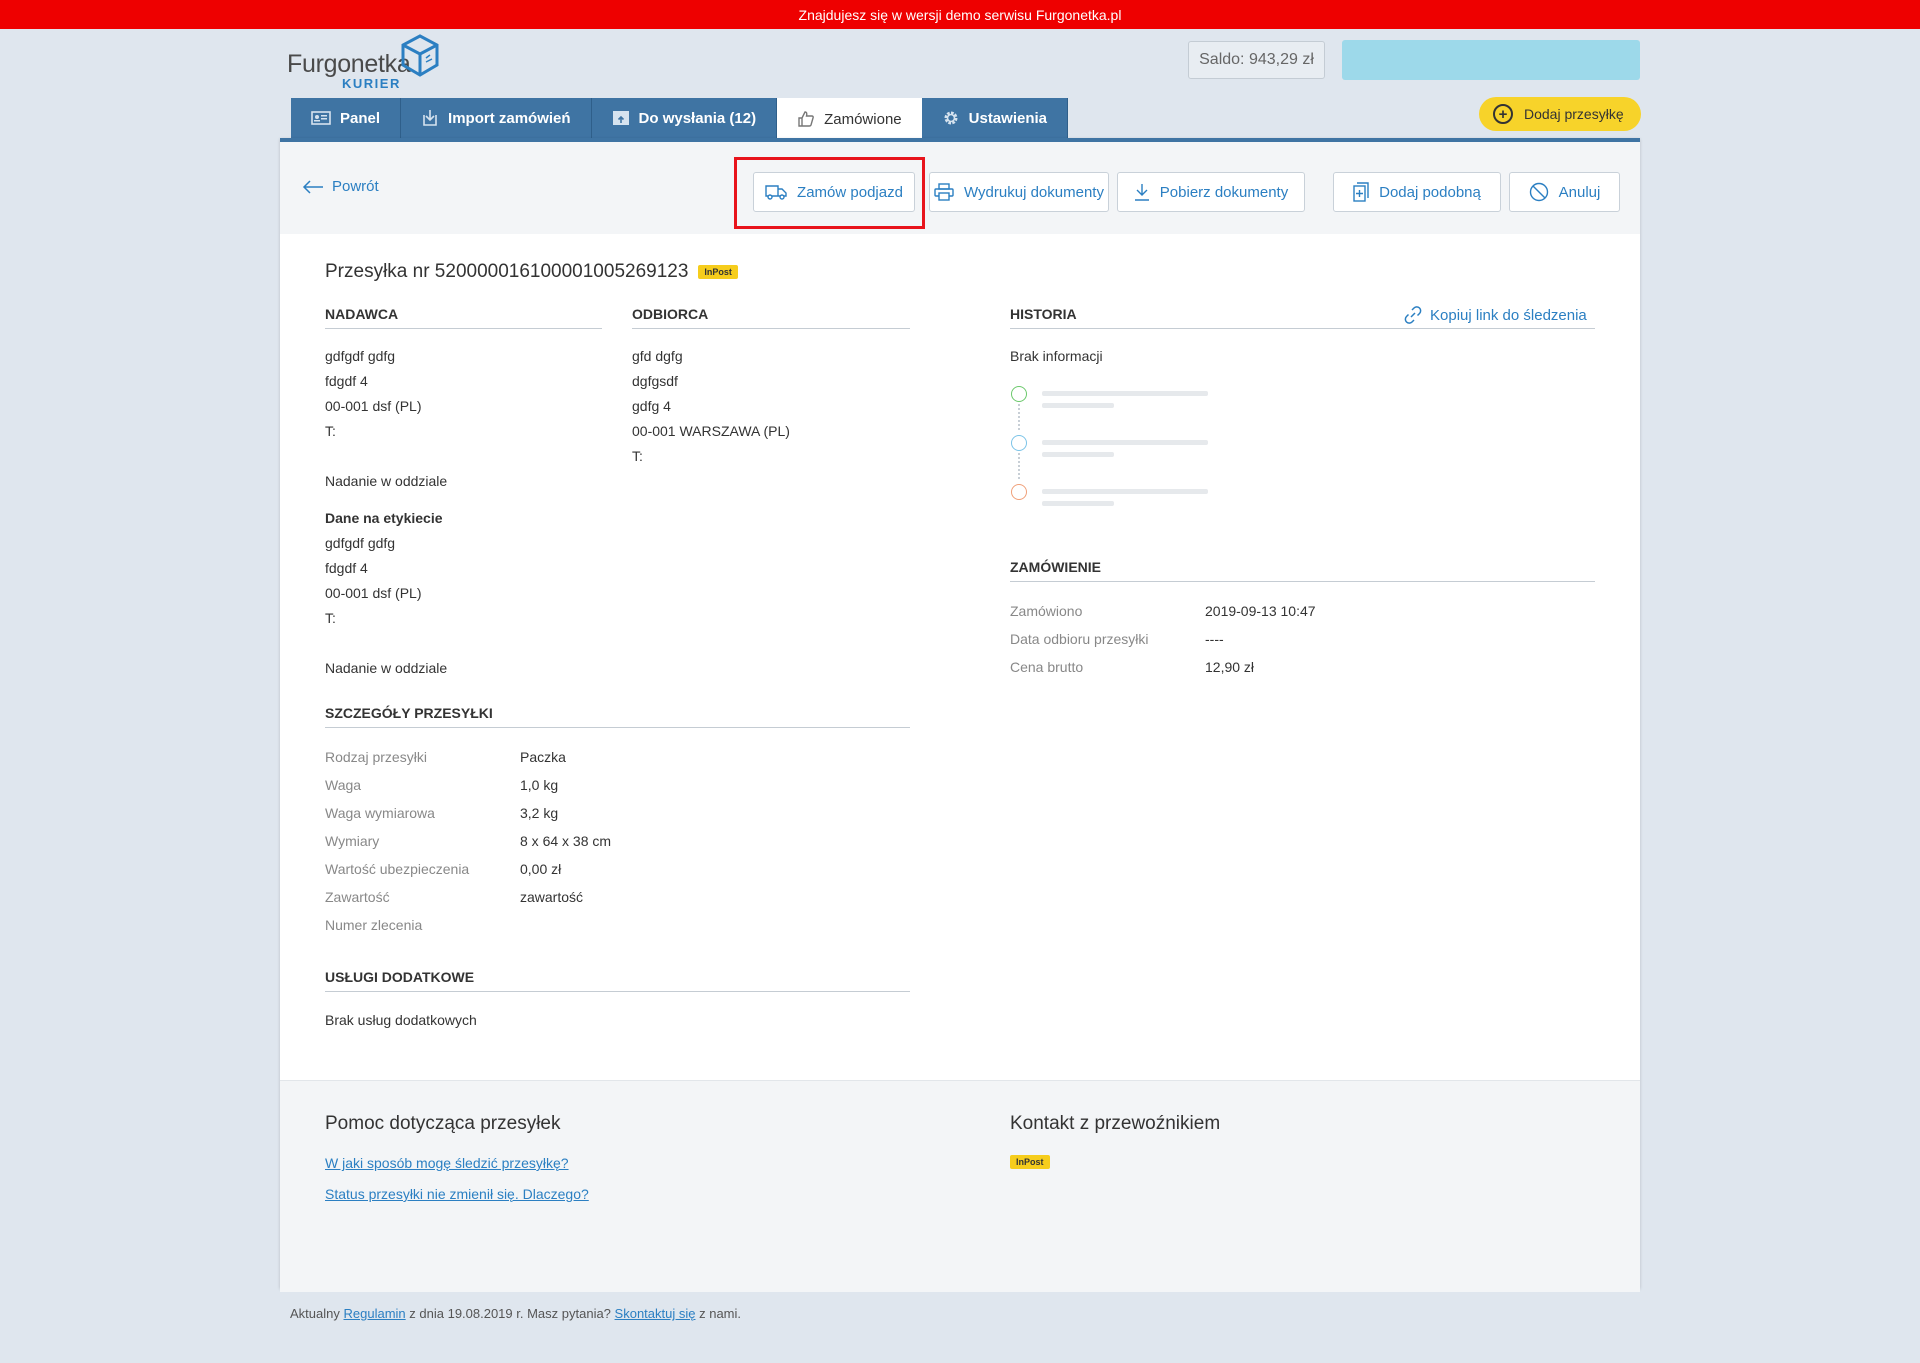  Describe the element at coordinates (357, 897) in the screenshot. I see `detail-key: Zawartość` at that location.